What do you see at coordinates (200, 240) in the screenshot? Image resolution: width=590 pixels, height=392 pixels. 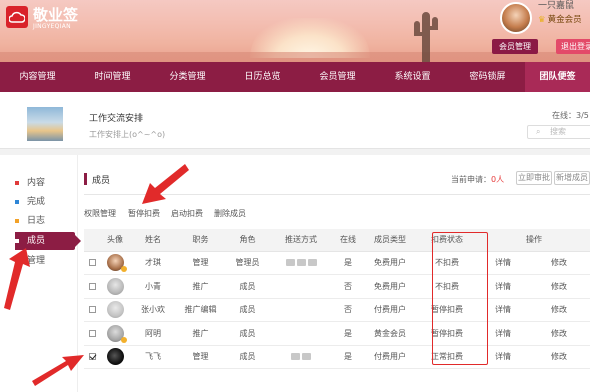 I see `header-job: 职务` at bounding box center [200, 240].